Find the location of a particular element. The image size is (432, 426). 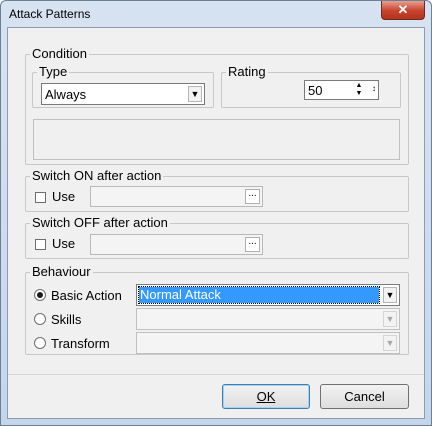

cancel-button: Cancel is located at coordinates (364, 396).